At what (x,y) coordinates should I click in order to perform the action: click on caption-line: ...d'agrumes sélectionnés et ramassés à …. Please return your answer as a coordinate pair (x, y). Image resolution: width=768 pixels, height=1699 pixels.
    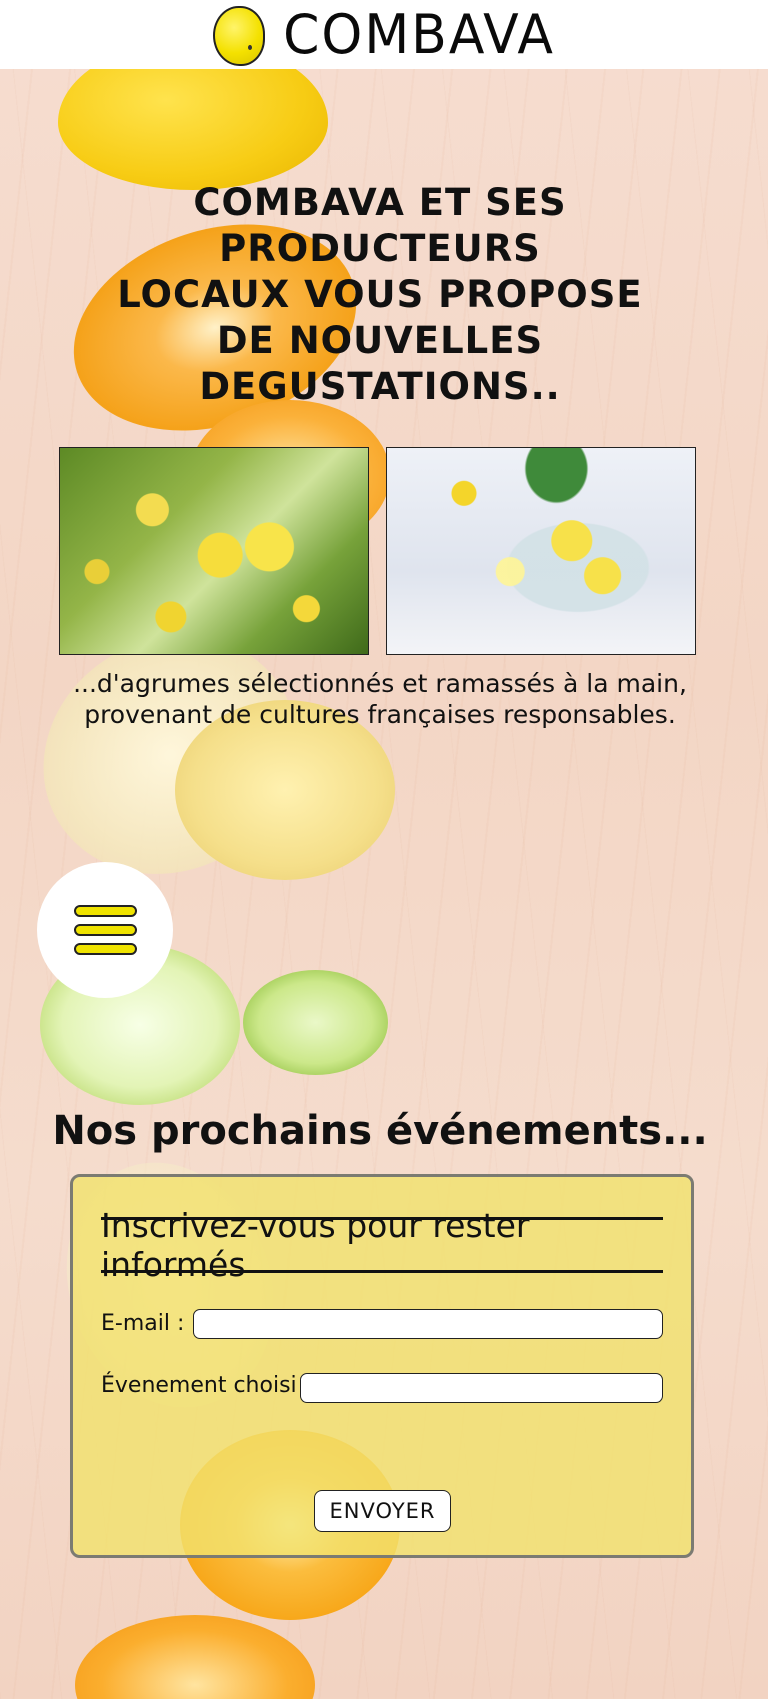
    Looking at the image, I should click on (380, 683).